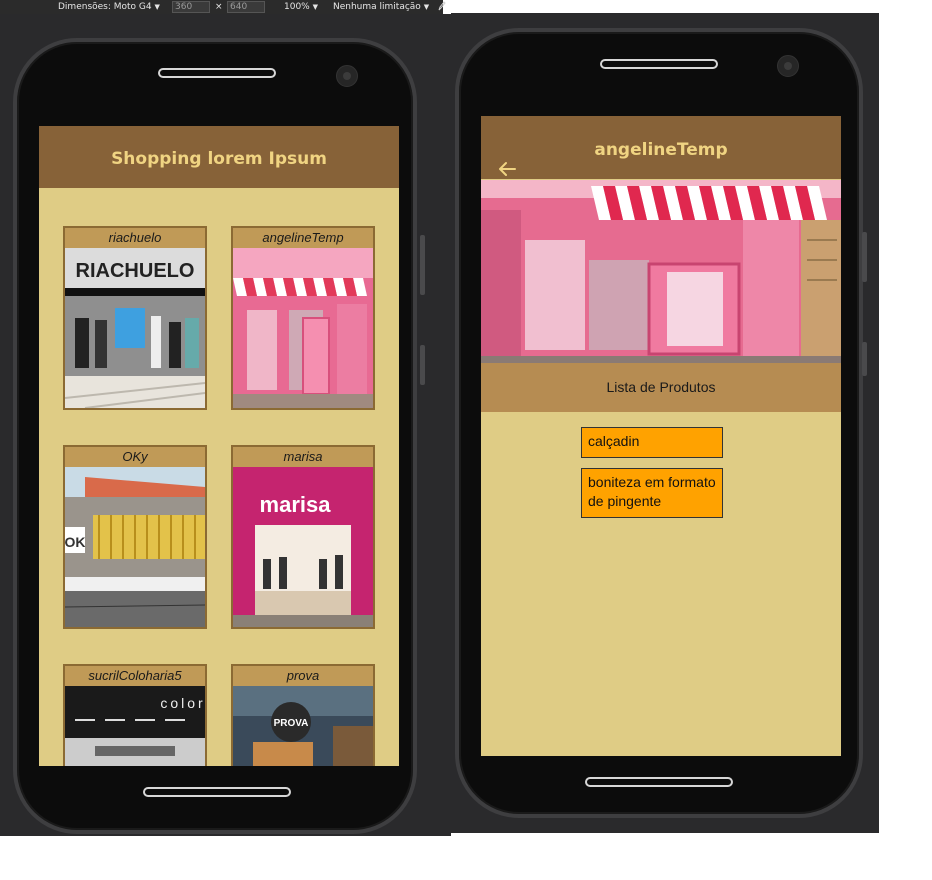 Image resolution: width=932 pixels, height=880 pixels. Describe the element at coordinates (652, 493) in the screenshot. I see `product-item: boniteza em formato de pingente` at that location.